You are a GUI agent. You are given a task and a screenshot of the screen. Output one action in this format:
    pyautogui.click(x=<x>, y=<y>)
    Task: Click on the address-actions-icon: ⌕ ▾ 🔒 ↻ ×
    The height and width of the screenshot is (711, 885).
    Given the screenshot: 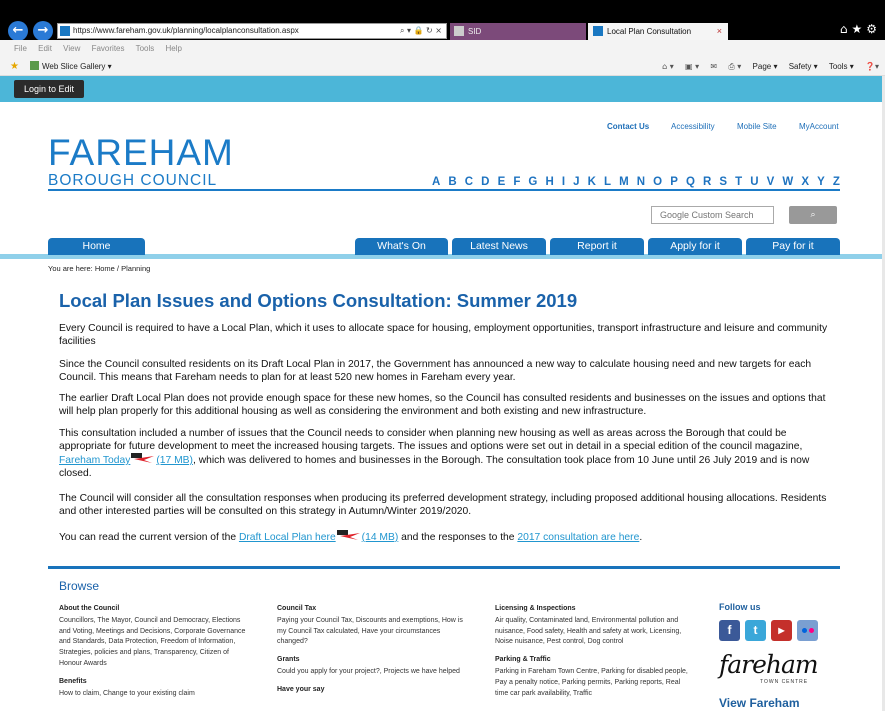 What is the action you would take?
    pyautogui.click(x=421, y=31)
    